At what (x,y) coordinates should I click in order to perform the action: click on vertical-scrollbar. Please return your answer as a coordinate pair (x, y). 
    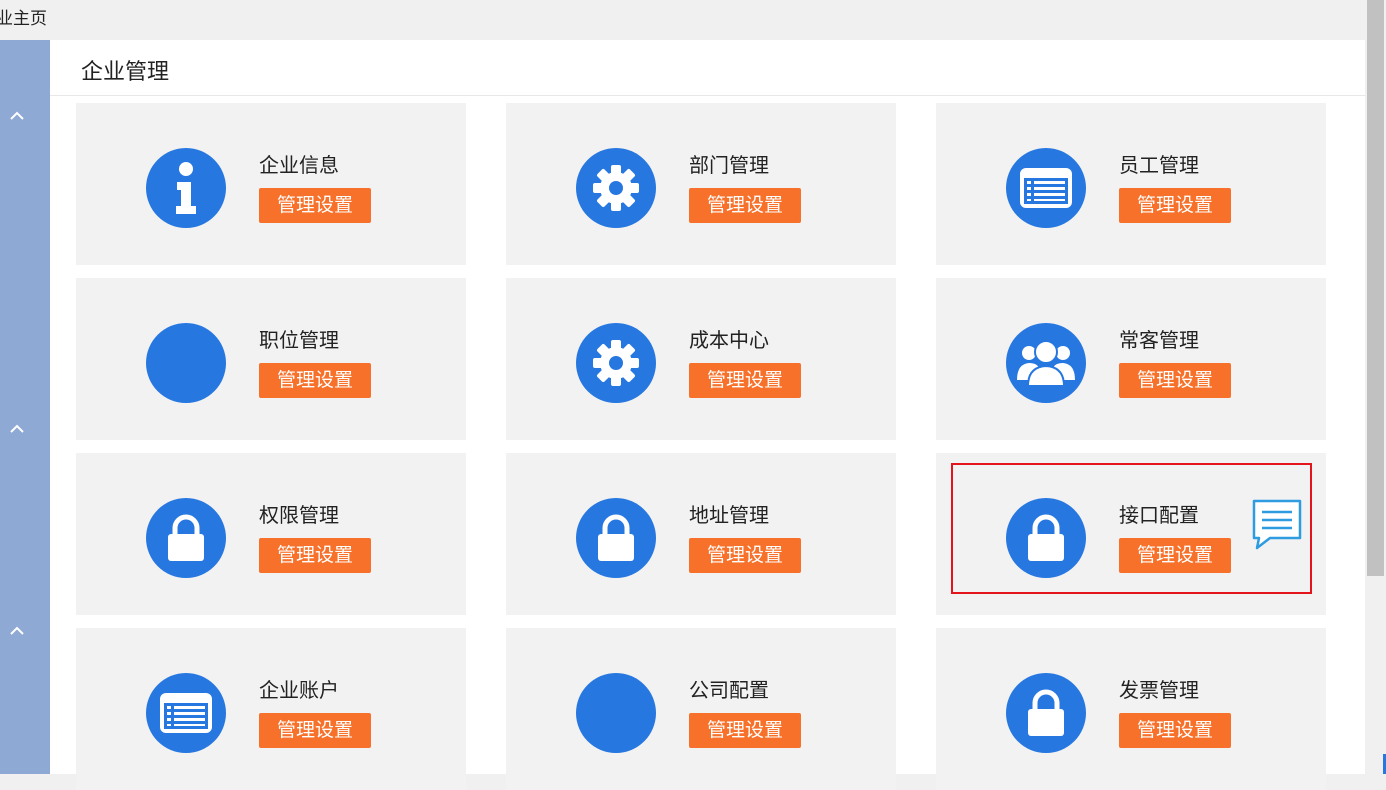
    Looking at the image, I should click on (1375, 387).